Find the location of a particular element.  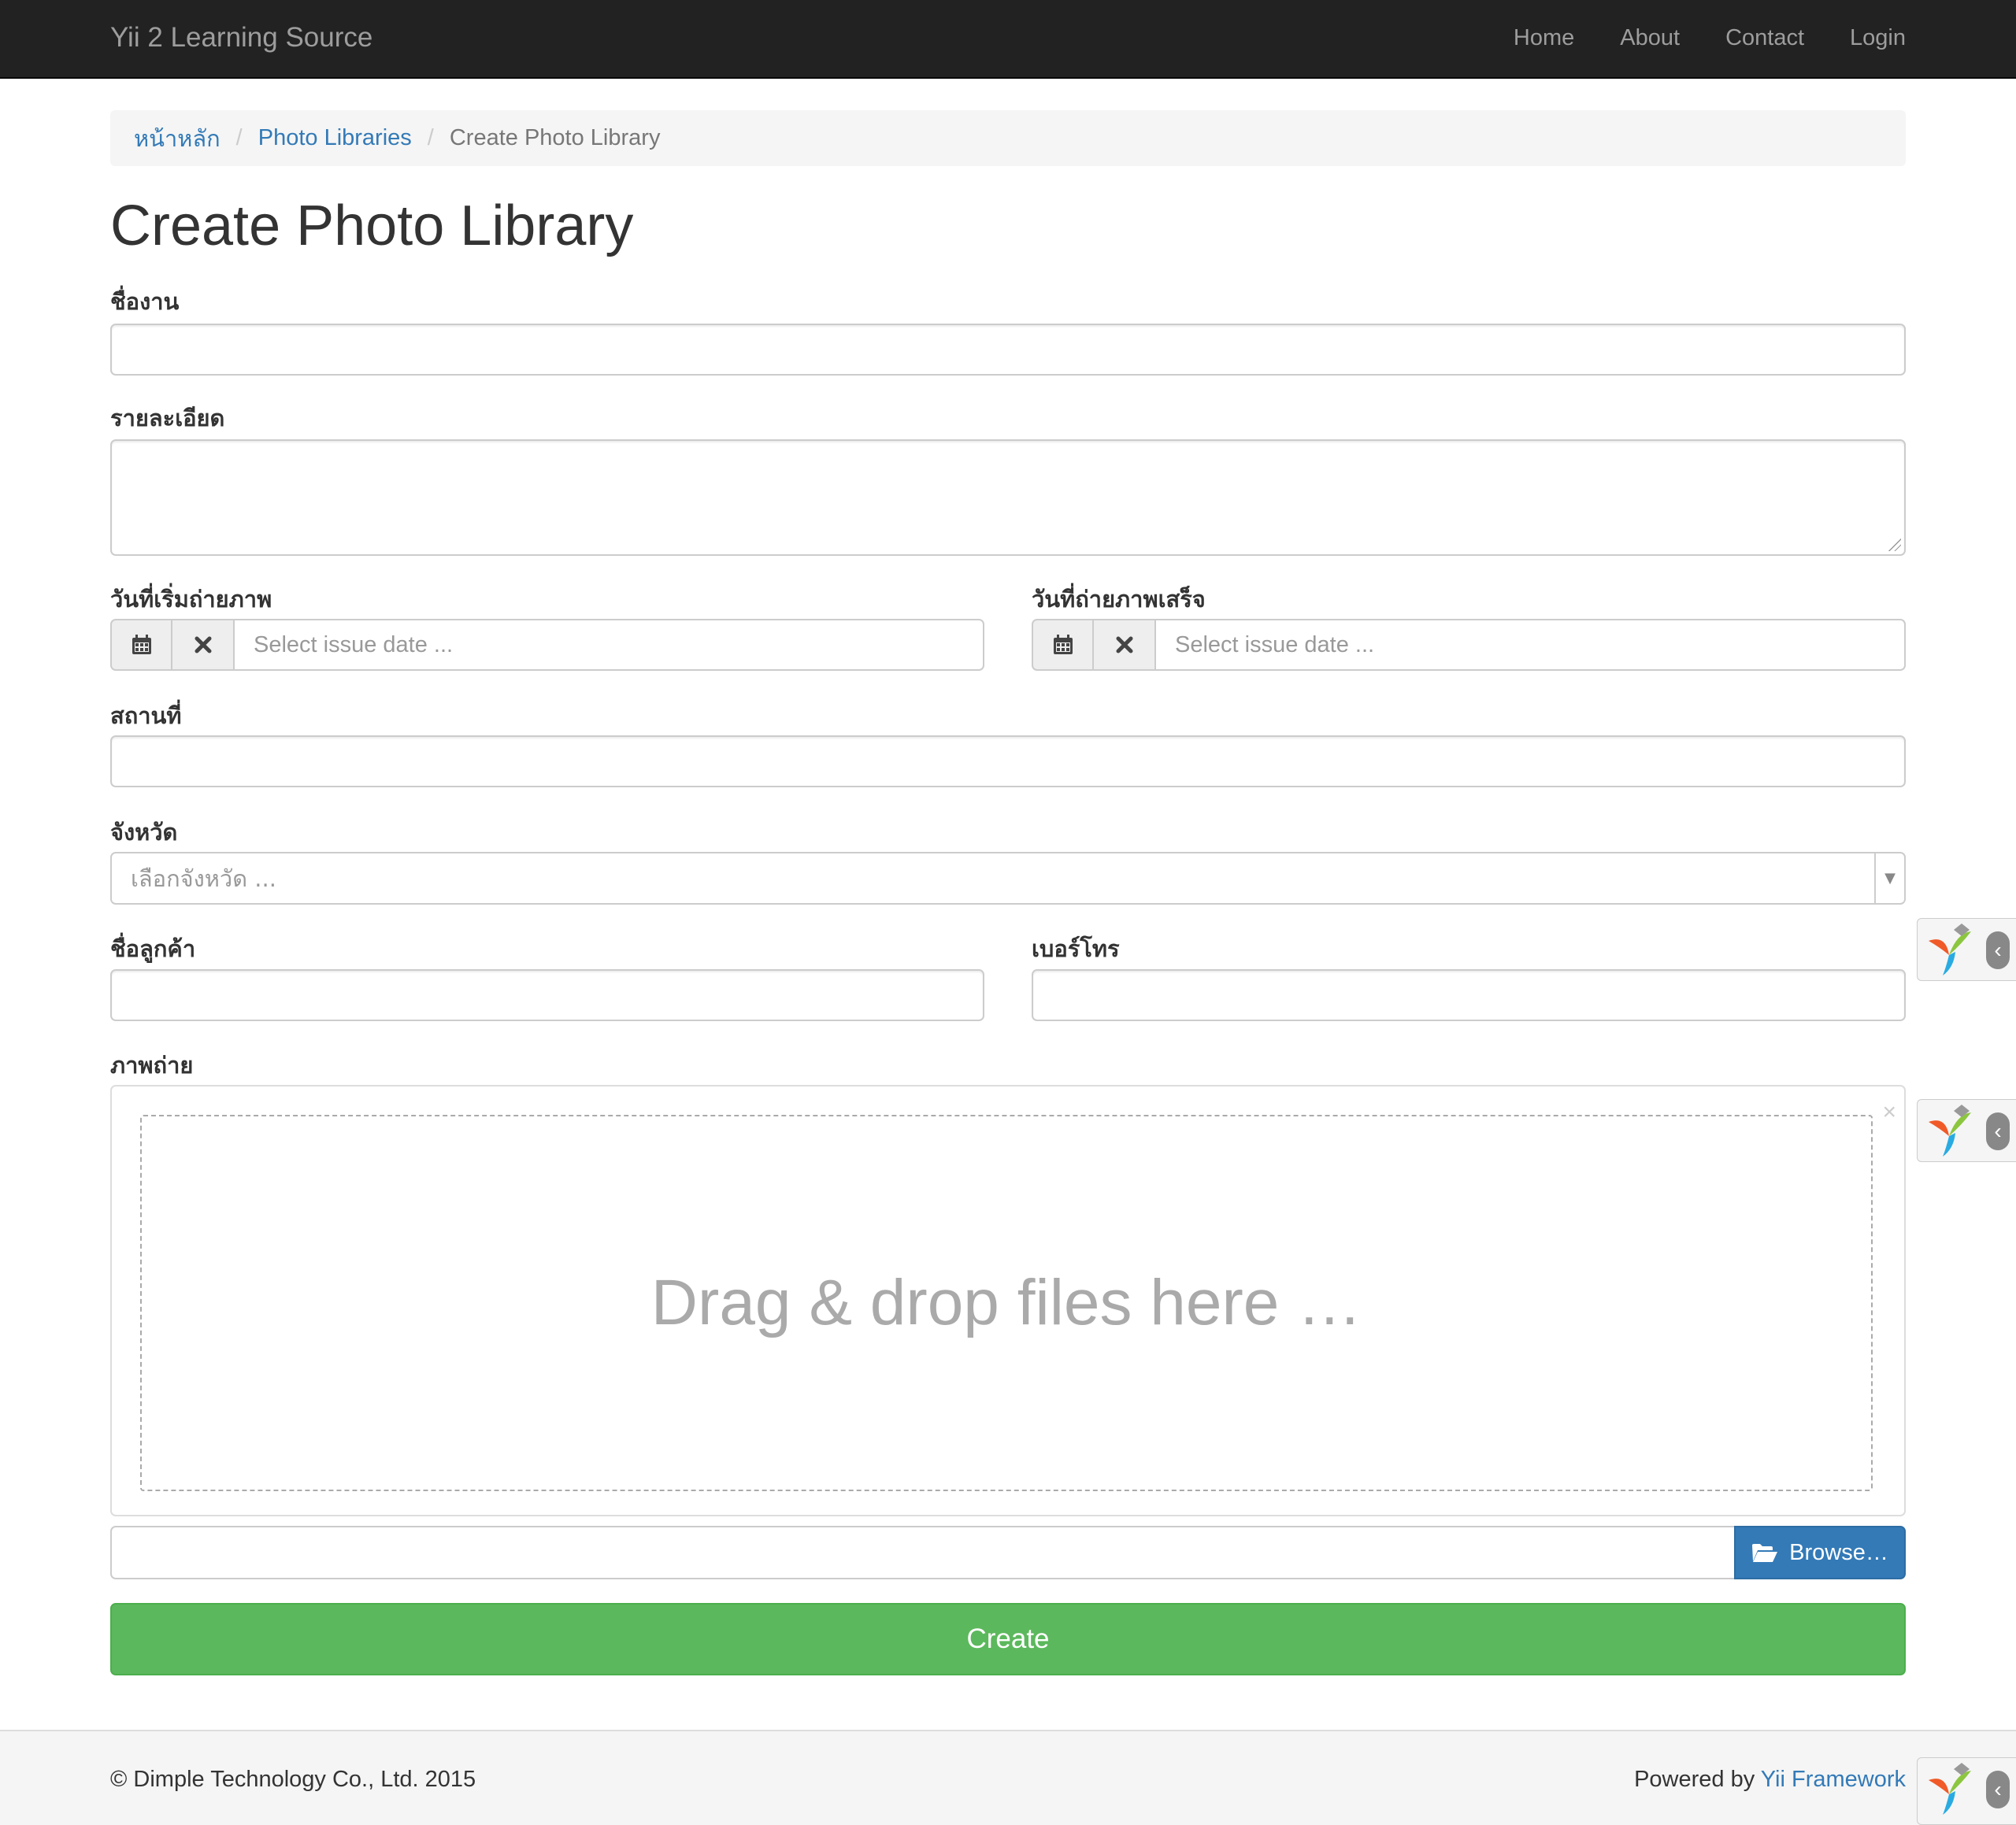

powered-by-text: Powered by is located at coordinates (1697, 1779).